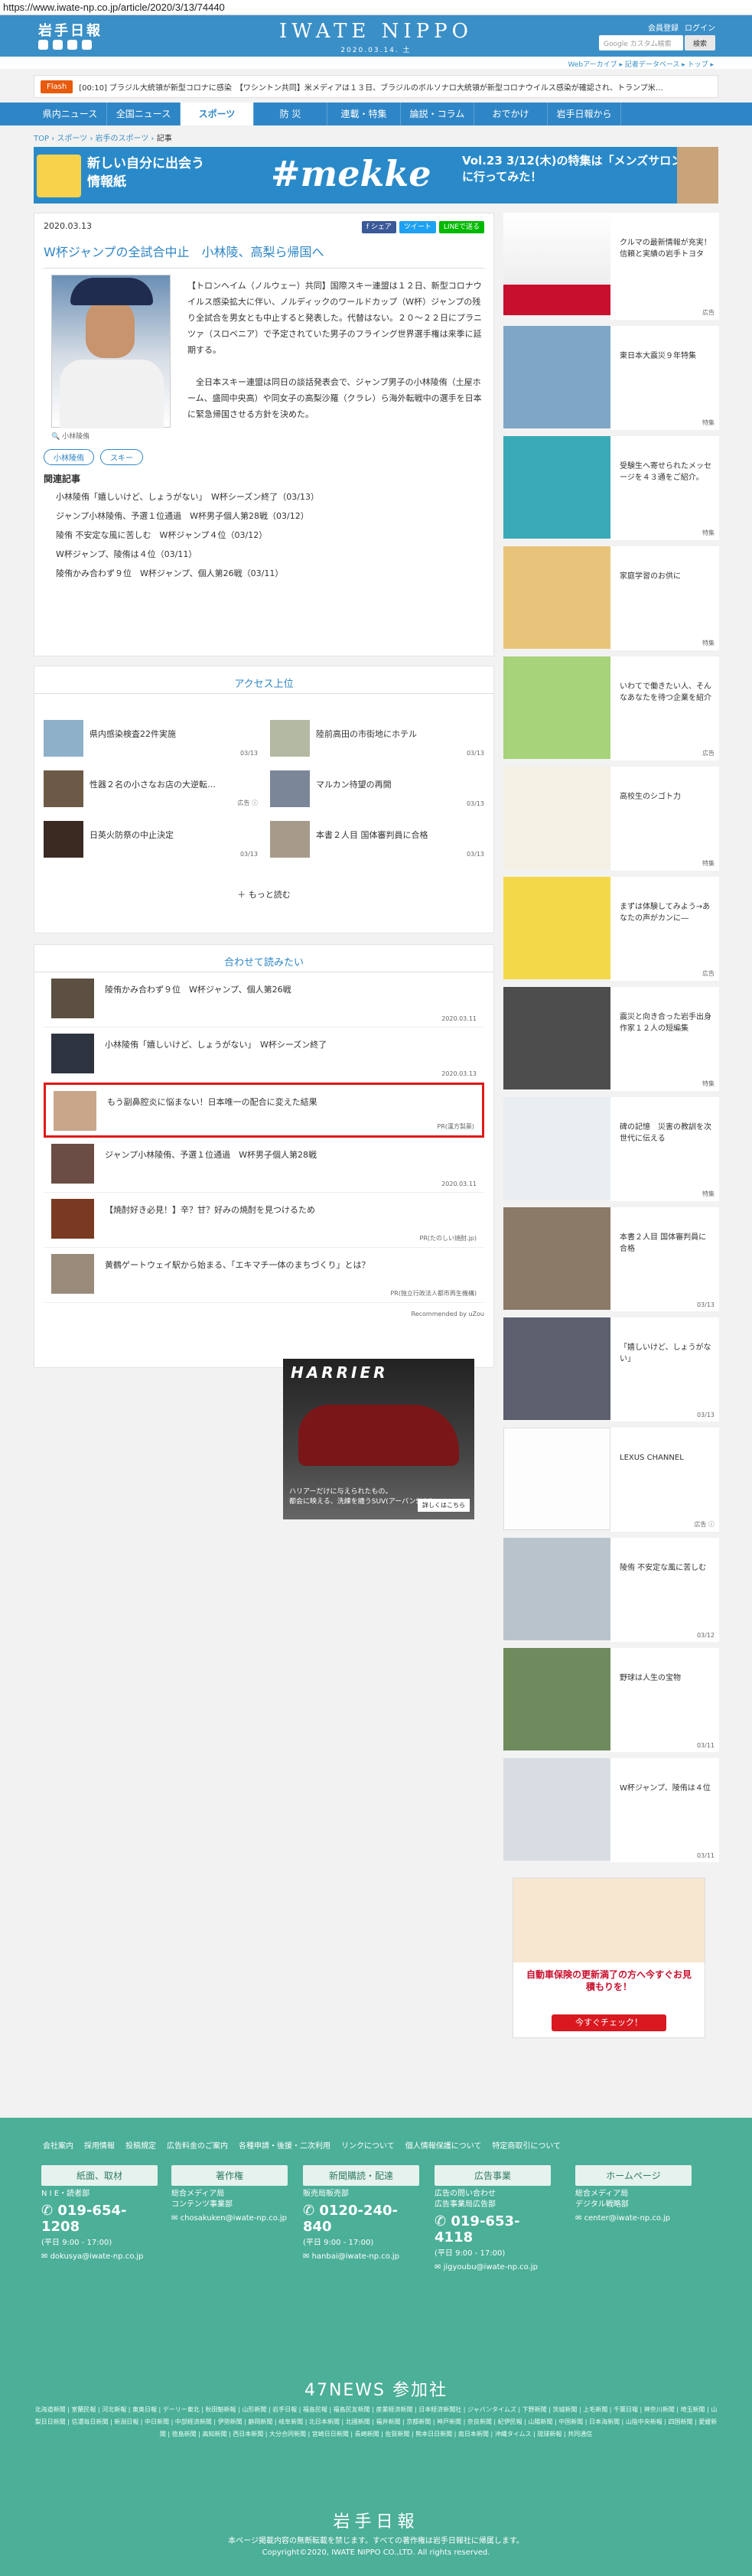 This screenshot has width=752, height=2576. What do you see at coordinates (264, 1165) in the screenshot?
I see `reco-item: ジャンプ小林陵侑、予選１位通過 W杯男子個人第28戦 2020.03.11` at bounding box center [264, 1165].